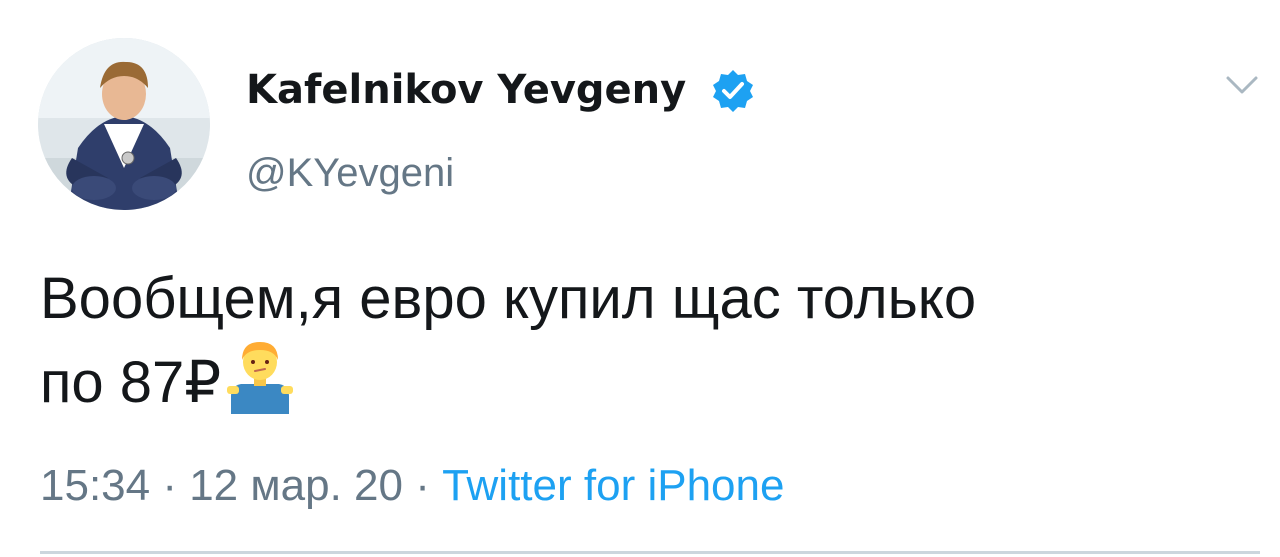  What do you see at coordinates (131, 382) in the screenshot?
I see `tweet-text-line-2-text: по 87₽` at bounding box center [131, 382].